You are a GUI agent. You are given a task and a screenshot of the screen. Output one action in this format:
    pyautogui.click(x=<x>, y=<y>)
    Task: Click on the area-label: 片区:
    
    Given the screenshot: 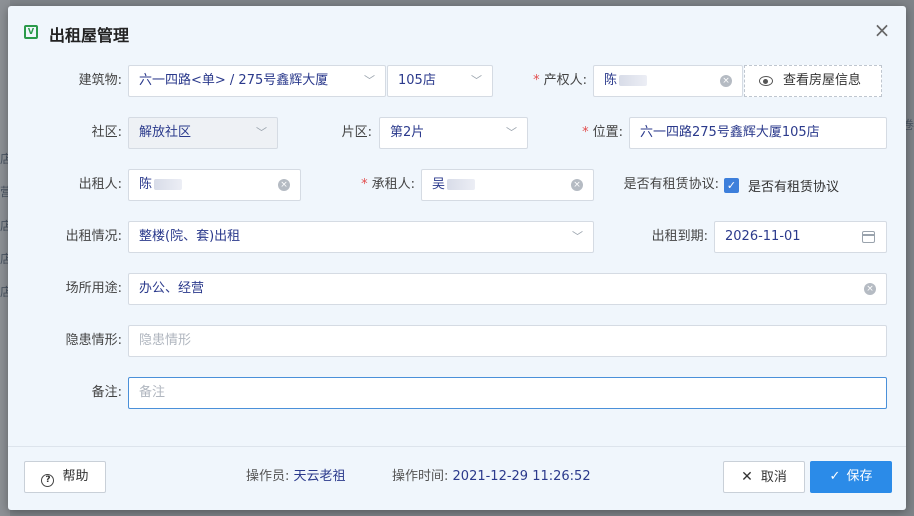 What is the action you would take?
    pyautogui.click(x=356, y=132)
    